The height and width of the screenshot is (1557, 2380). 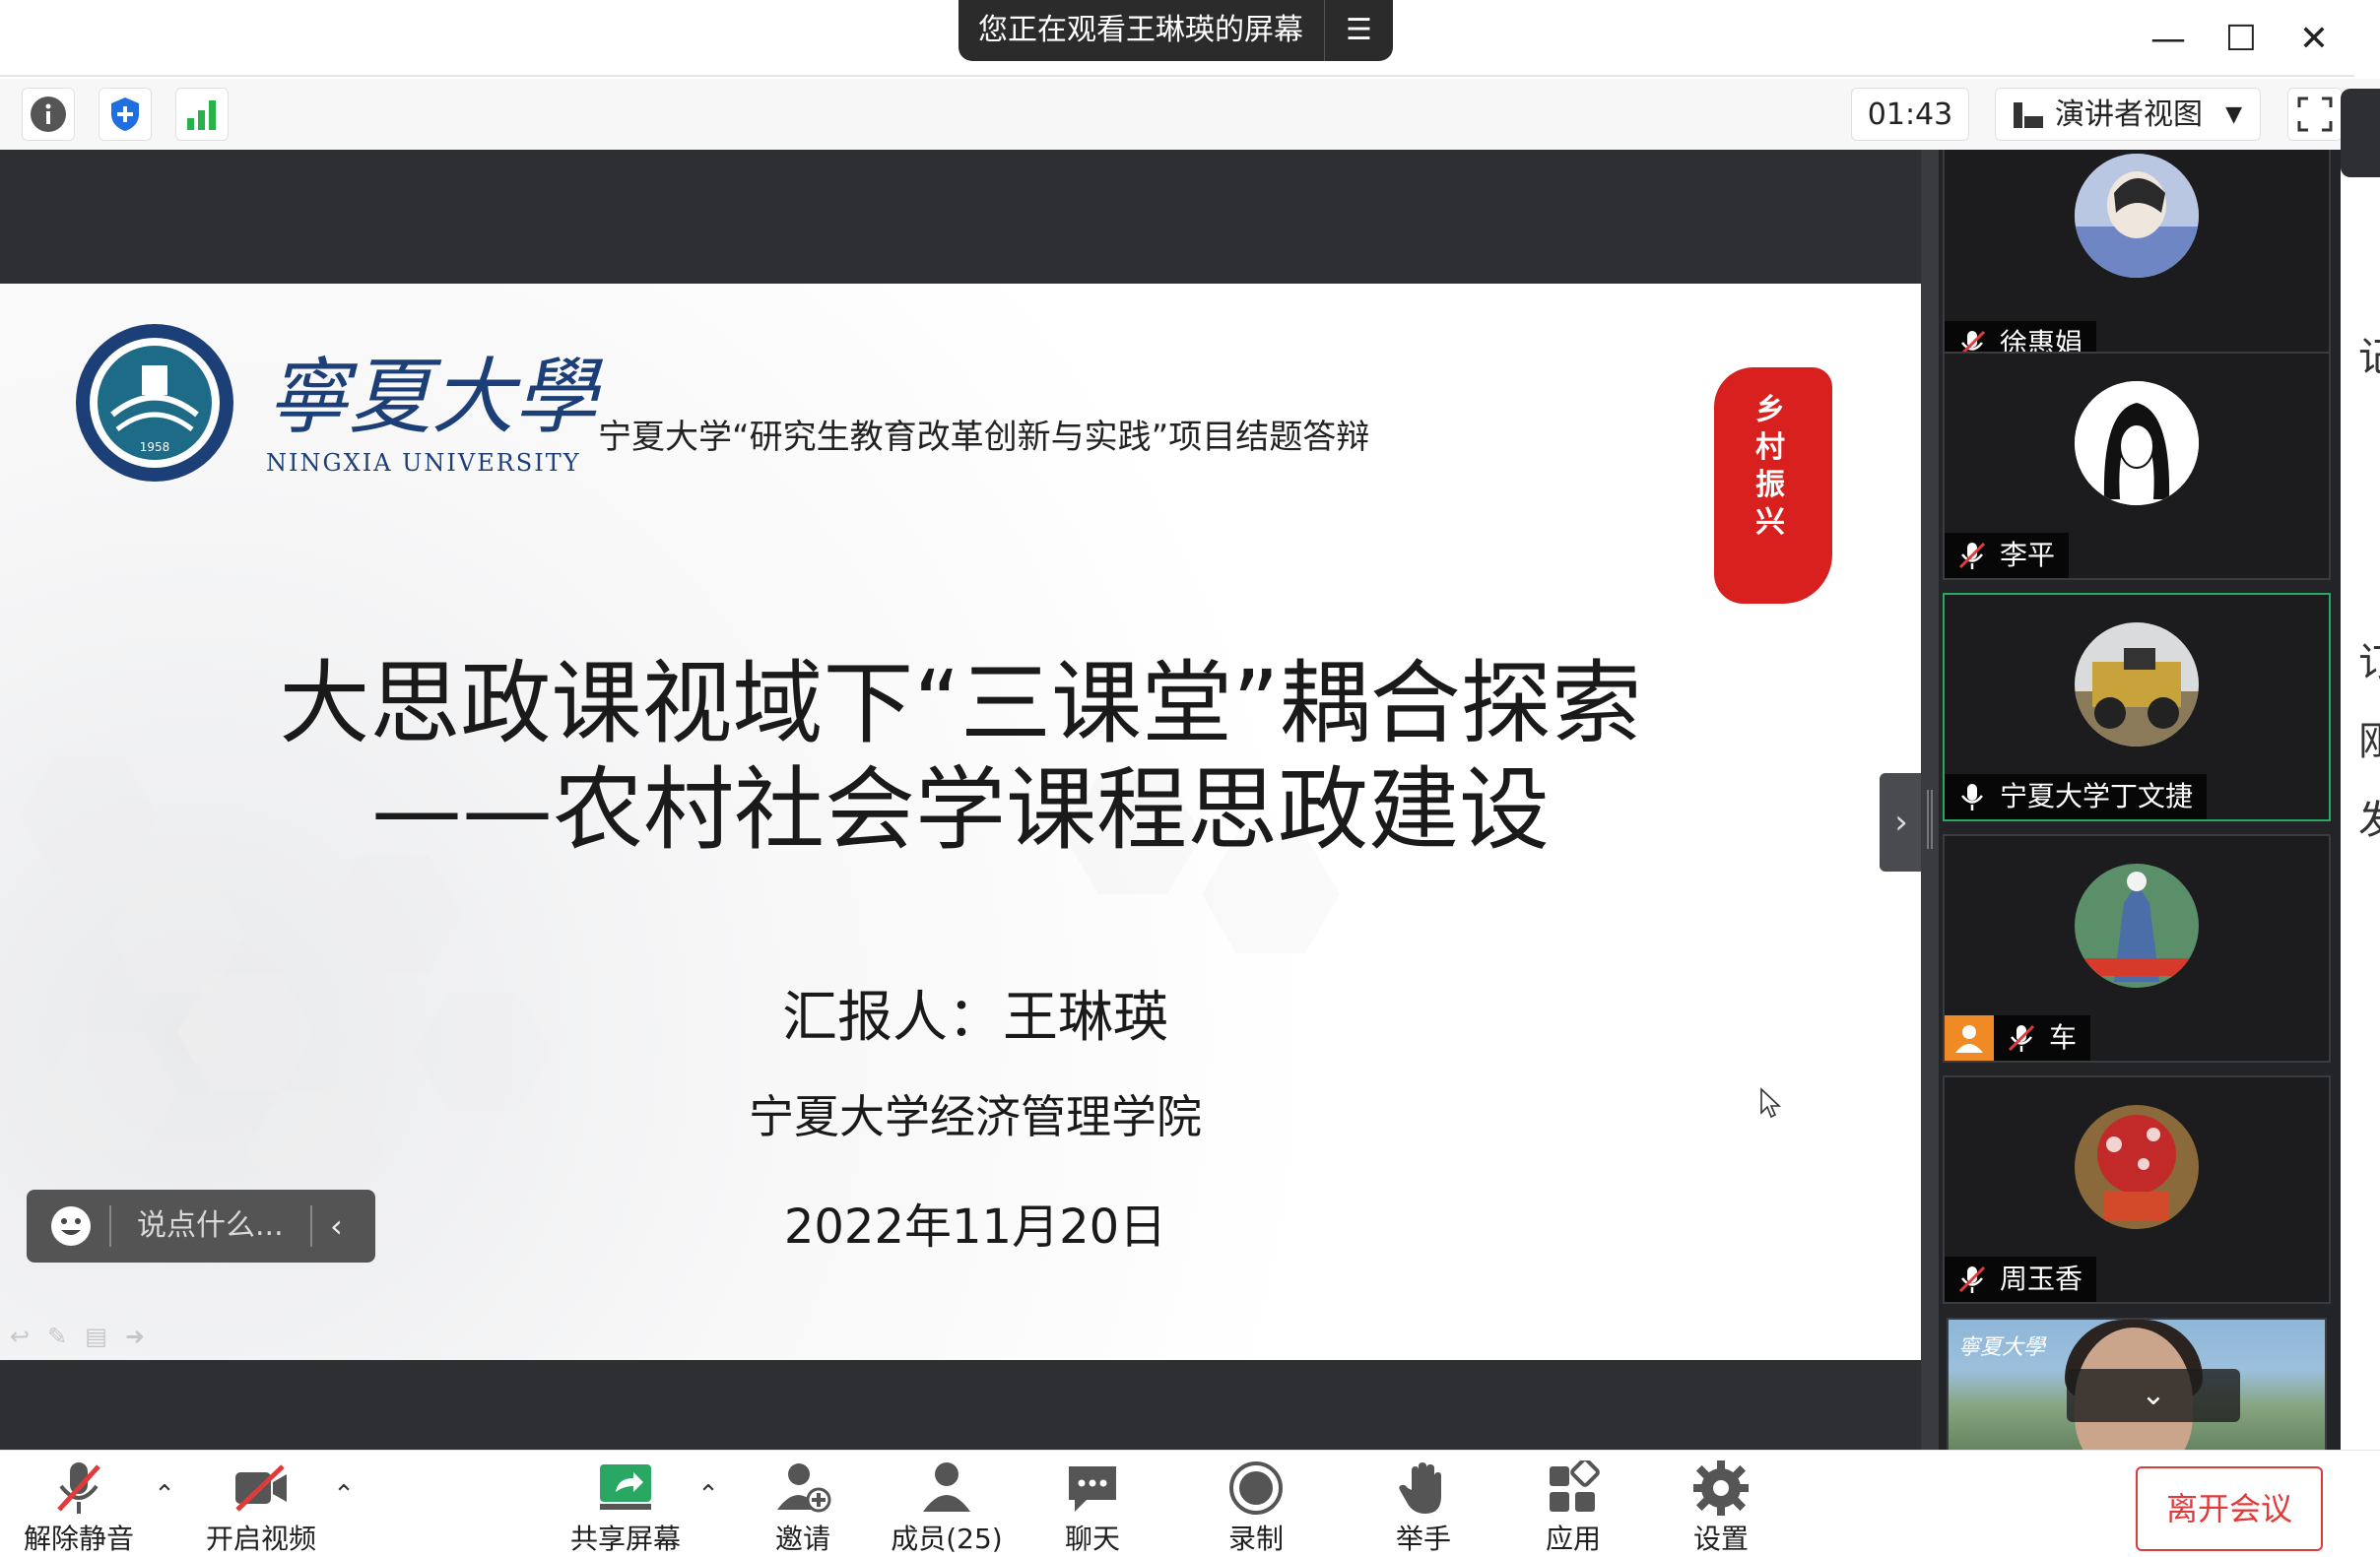 What do you see at coordinates (344, 1495) in the screenshot?
I see `video-options-chevron-icon: ⌃` at bounding box center [344, 1495].